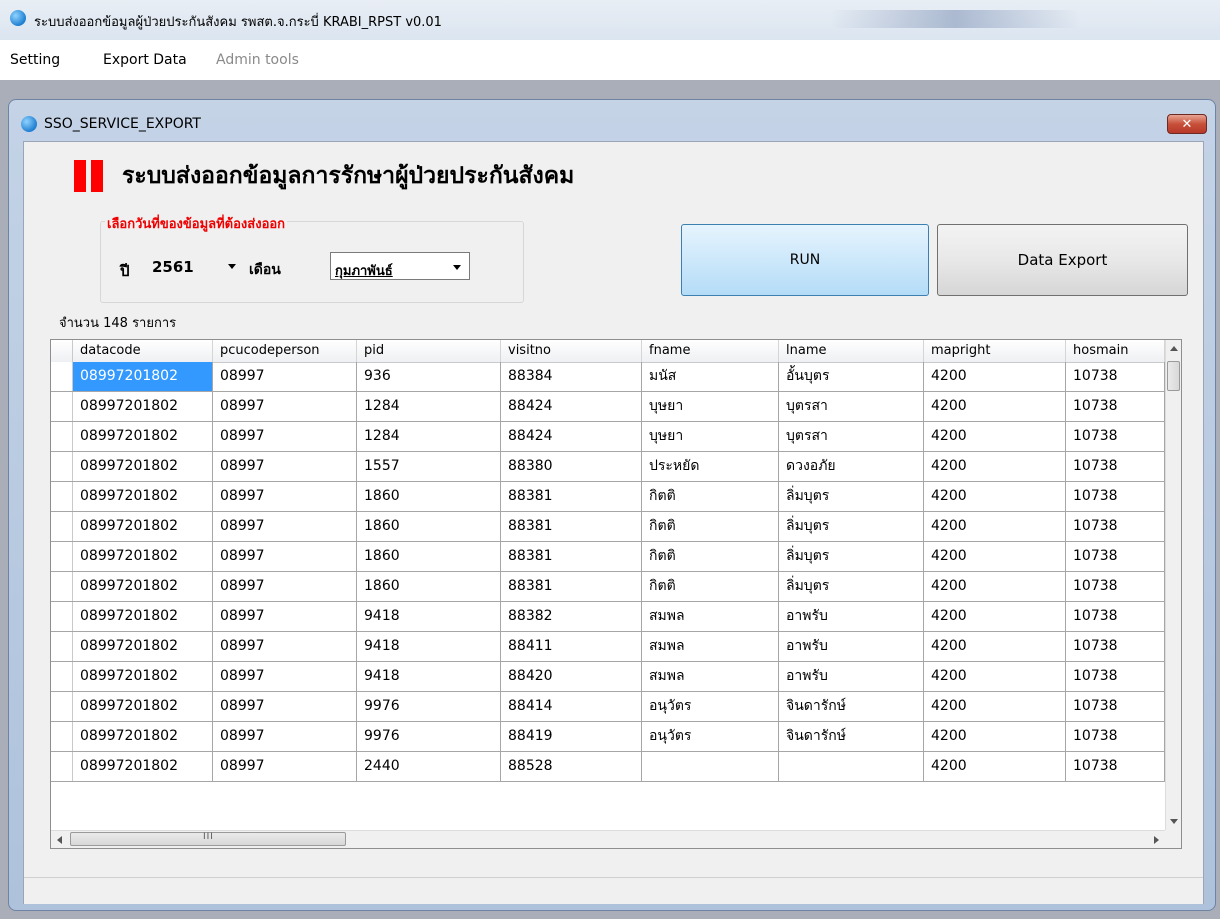  Describe the element at coordinates (429, 766) in the screenshot. I see `table-cell: 2440` at that location.